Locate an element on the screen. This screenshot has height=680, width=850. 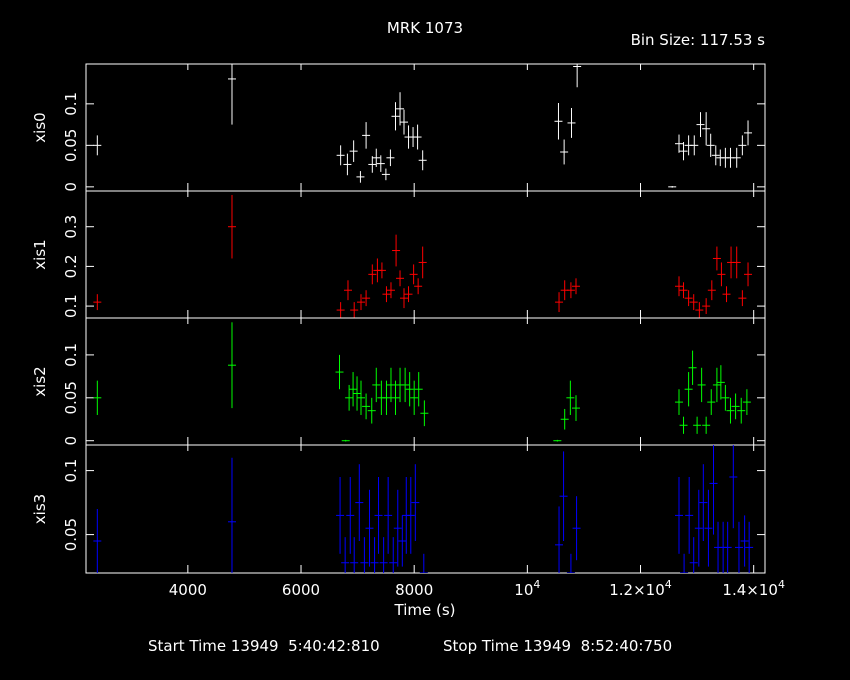
series-xis1 is located at coordinates (423, 256).